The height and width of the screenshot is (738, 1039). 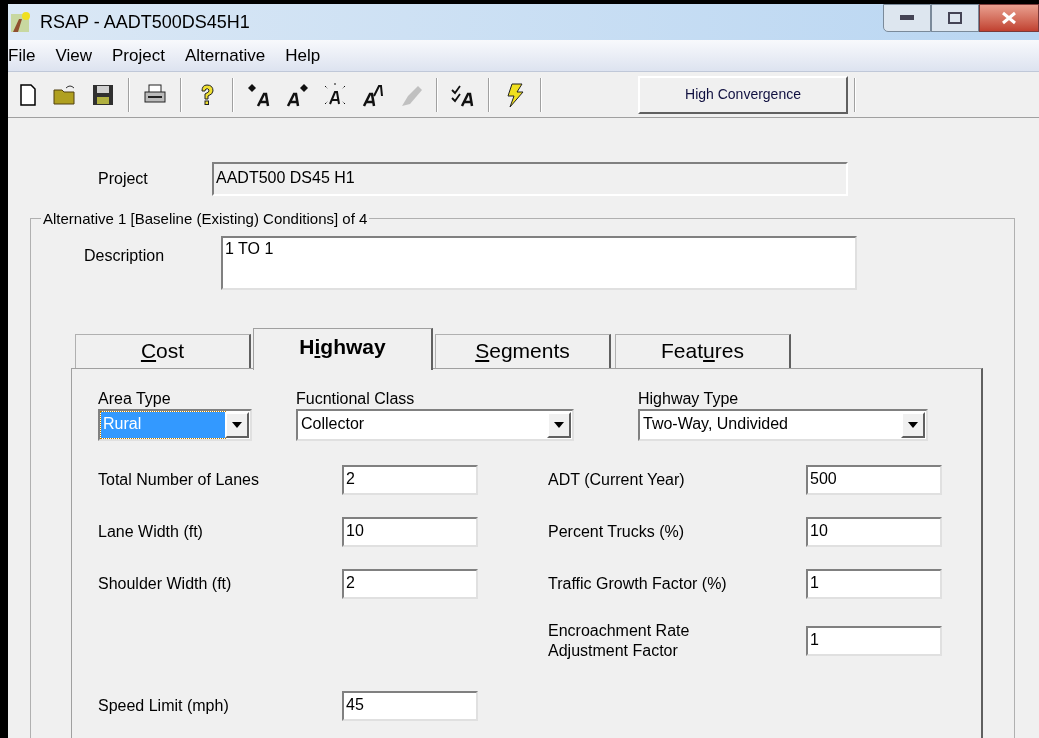 I want to click on maximize-button, so click(x=955, y=18).